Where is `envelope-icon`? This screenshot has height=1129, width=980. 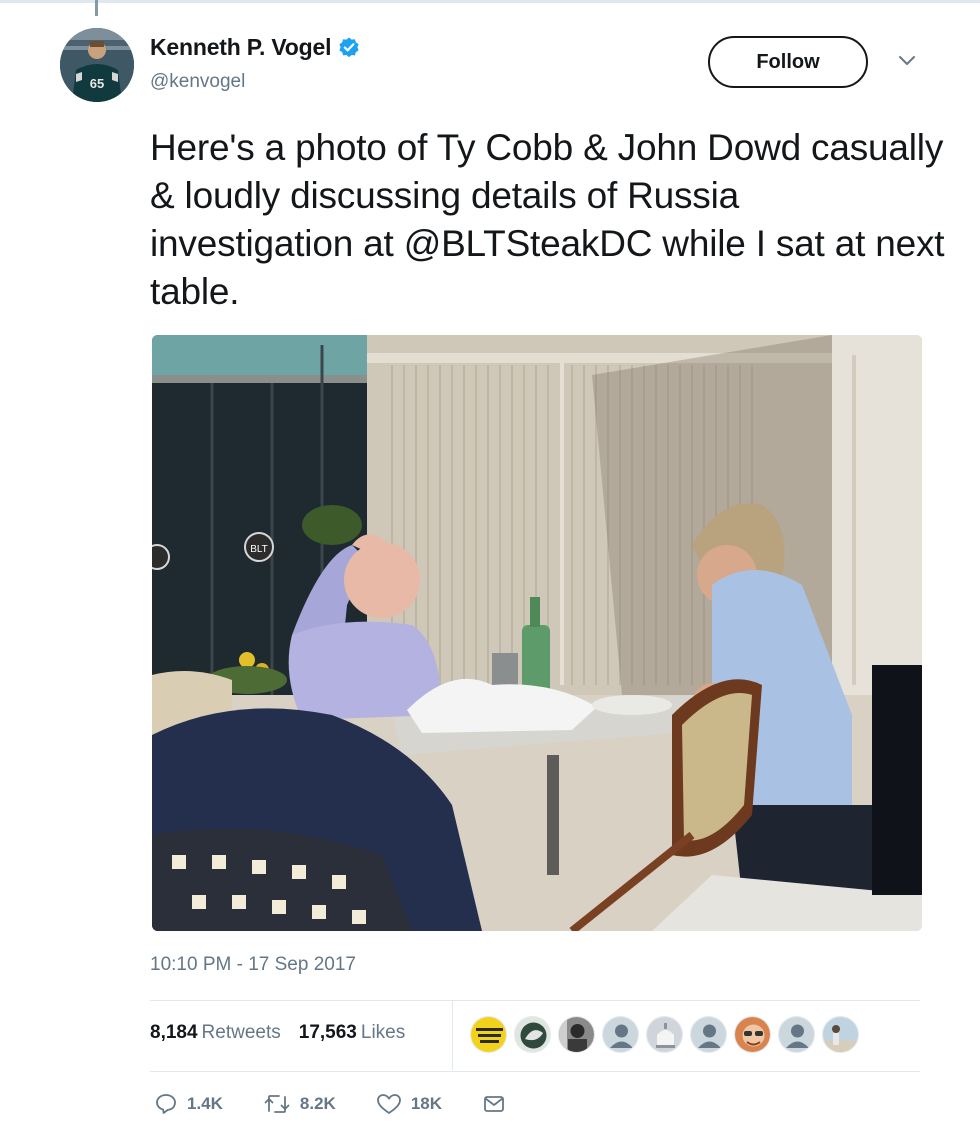
envelope-icon is located at coordinates (494, 1104).